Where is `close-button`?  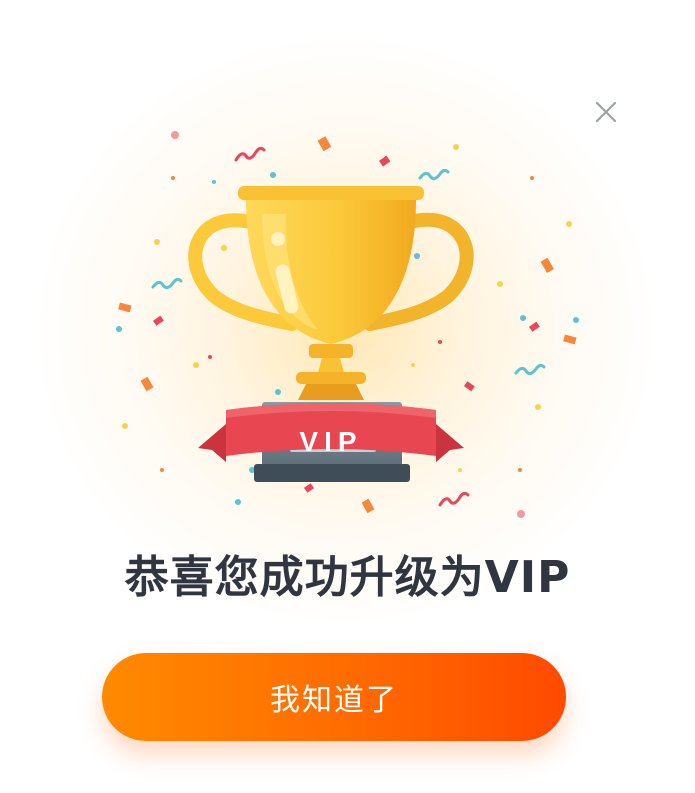 close-button is located at coordinates (606, 112).